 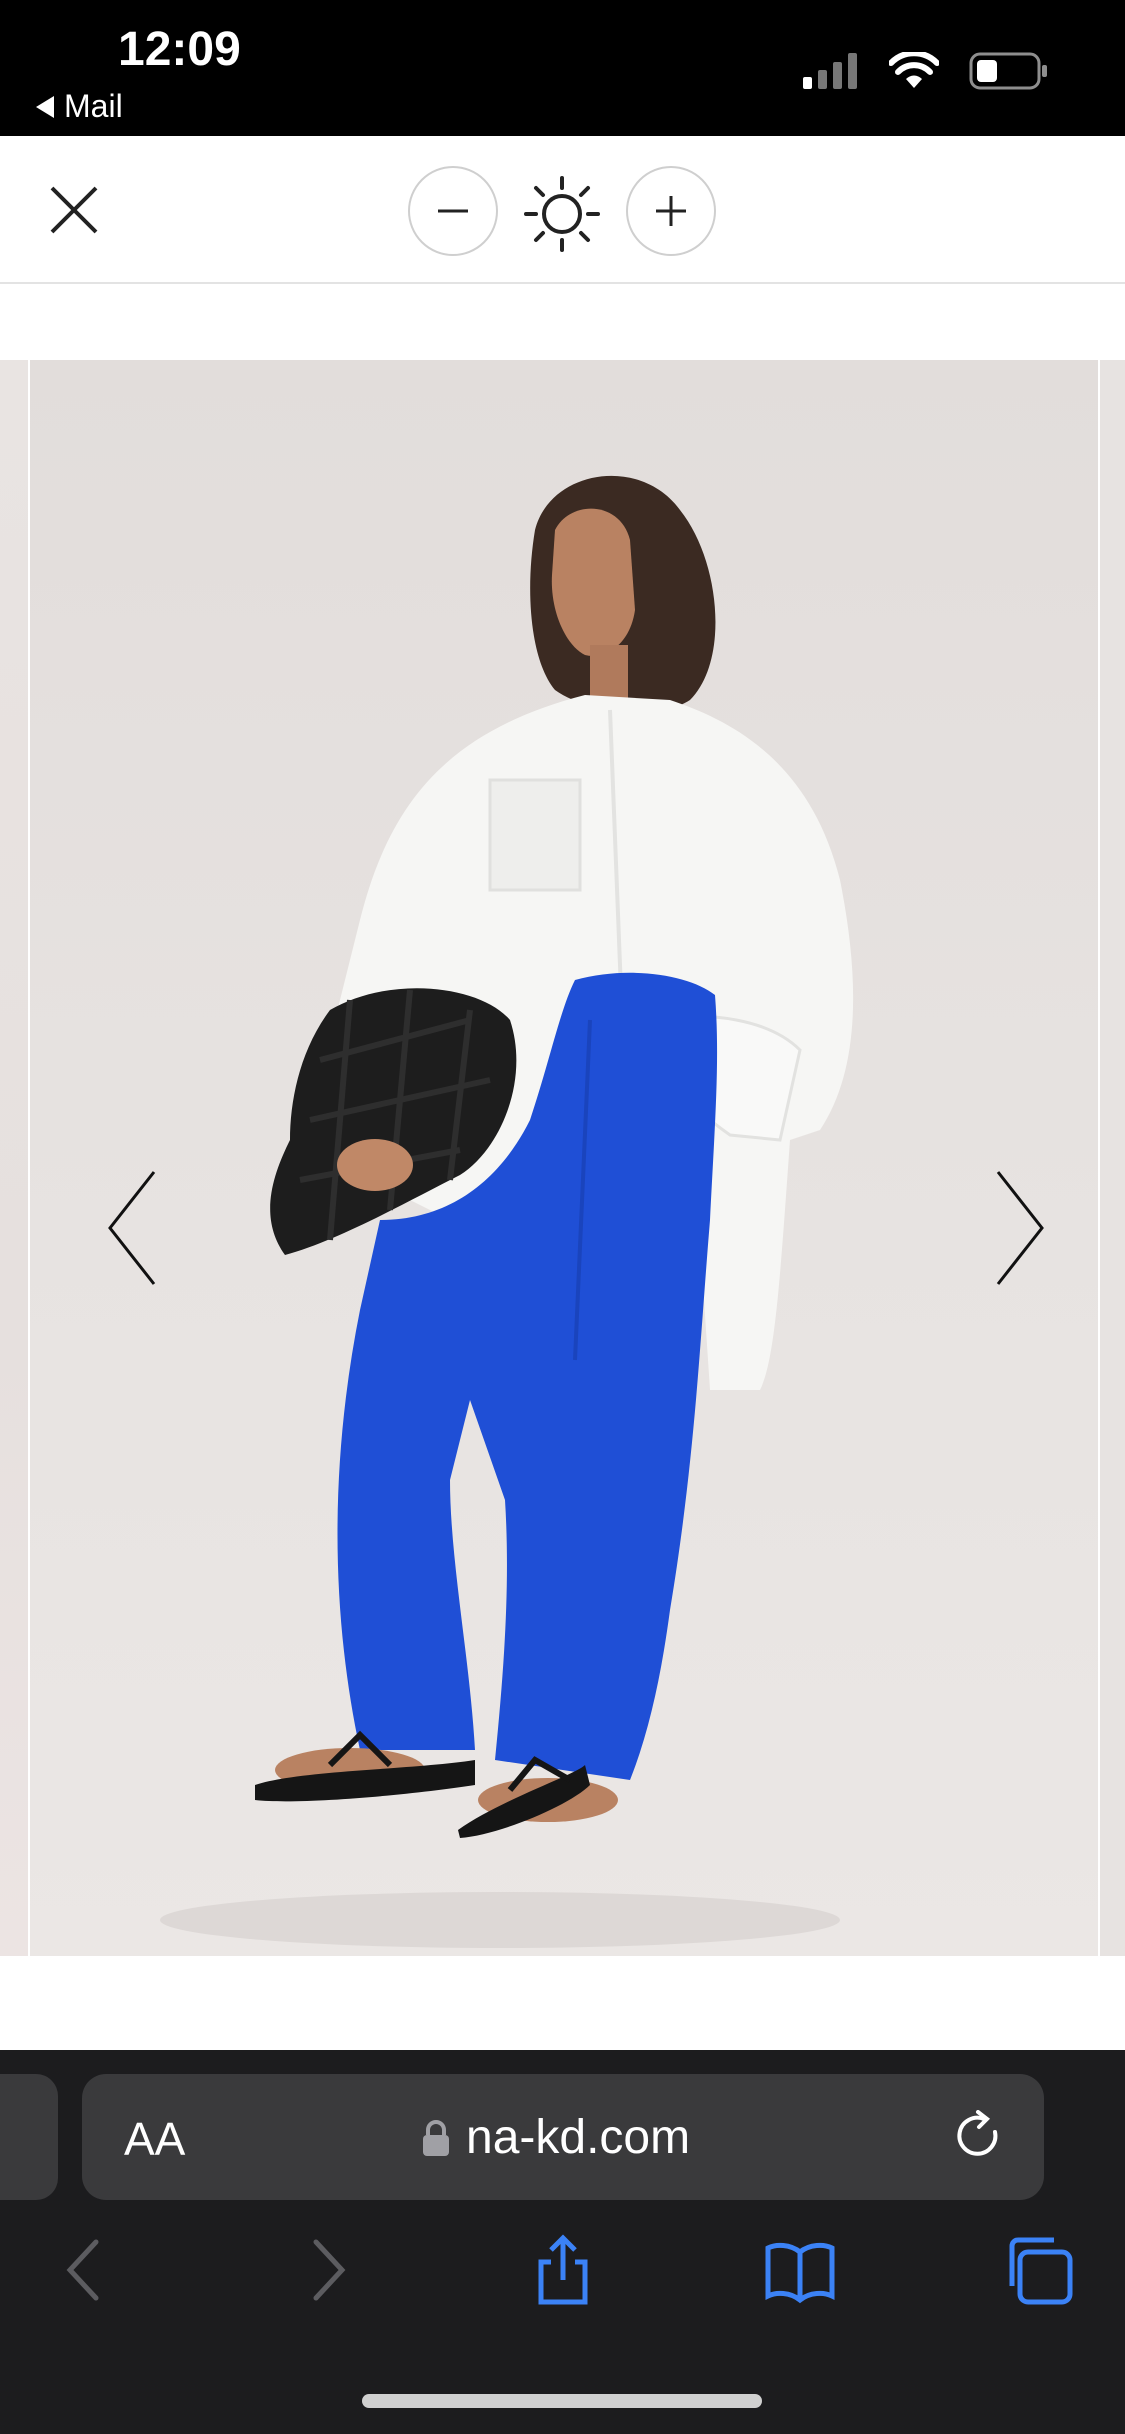 What do you see at coordinates (93, 106) in the screenshot?
I see `back-app-label: Mail` at bounding box center [93, 106].